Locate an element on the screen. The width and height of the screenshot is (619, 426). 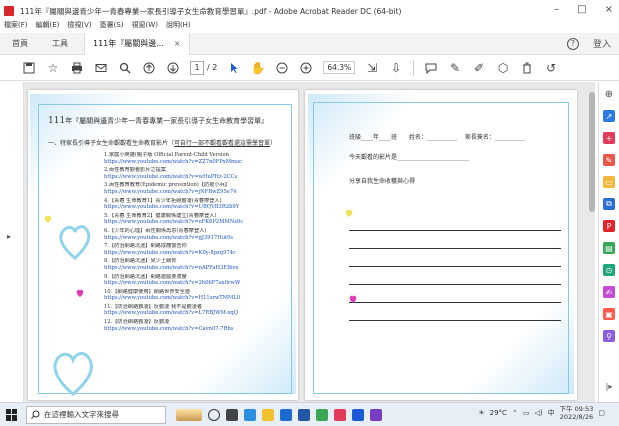
tab-tools: 工具 is located at coordinates (60, 43).